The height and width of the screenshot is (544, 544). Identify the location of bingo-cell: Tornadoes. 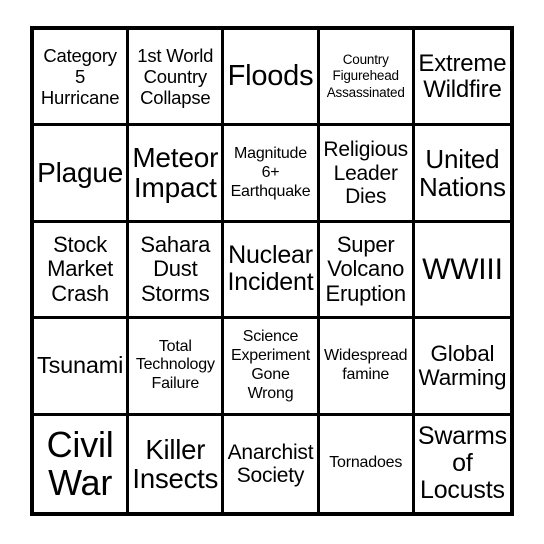
(367, 463).